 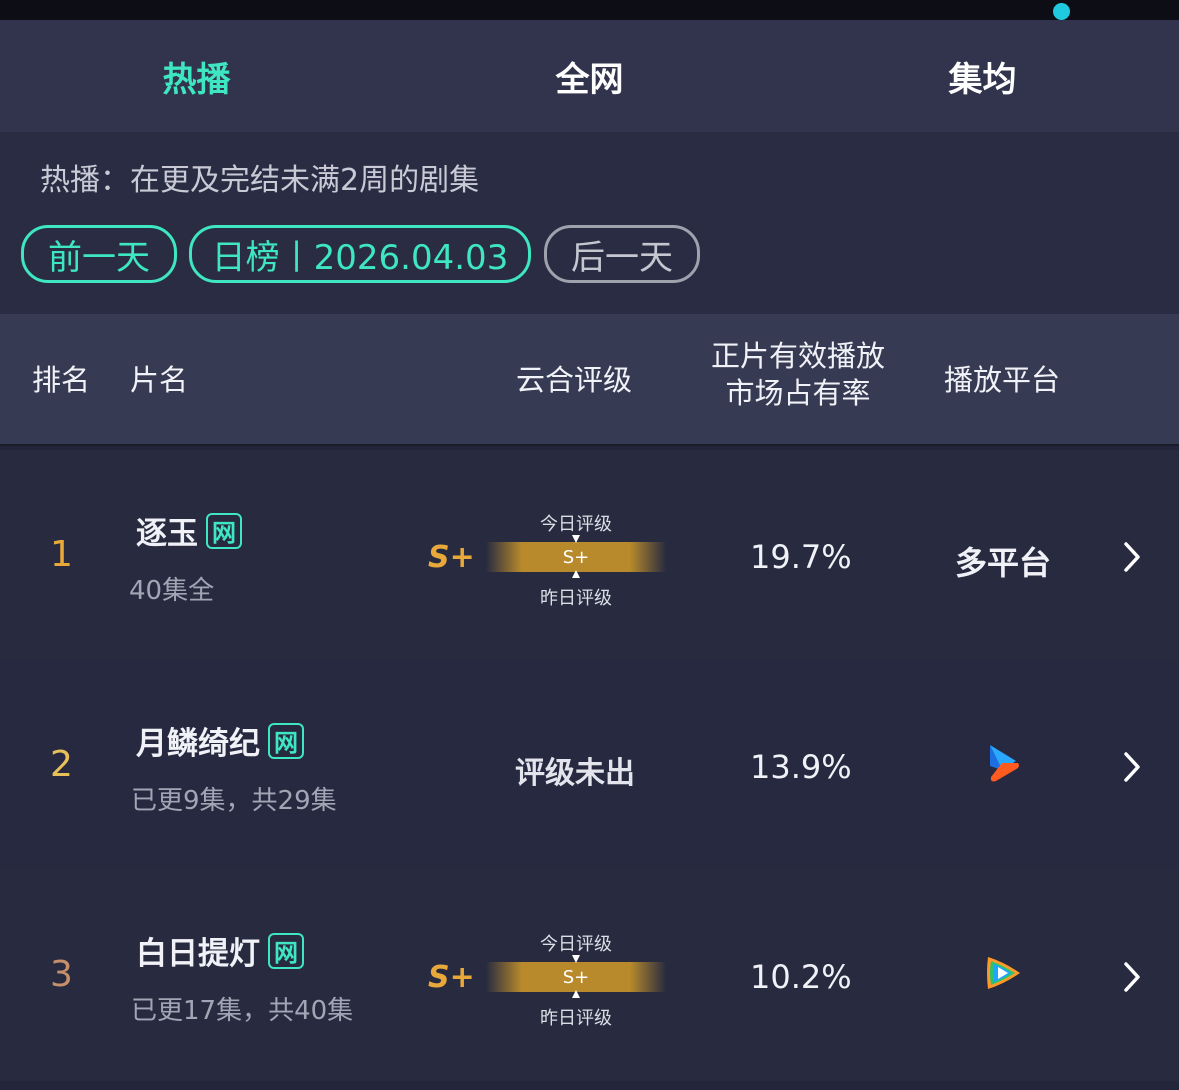 I want to click on header-share-line2: 市场占有率, so click(x=798, y=393).